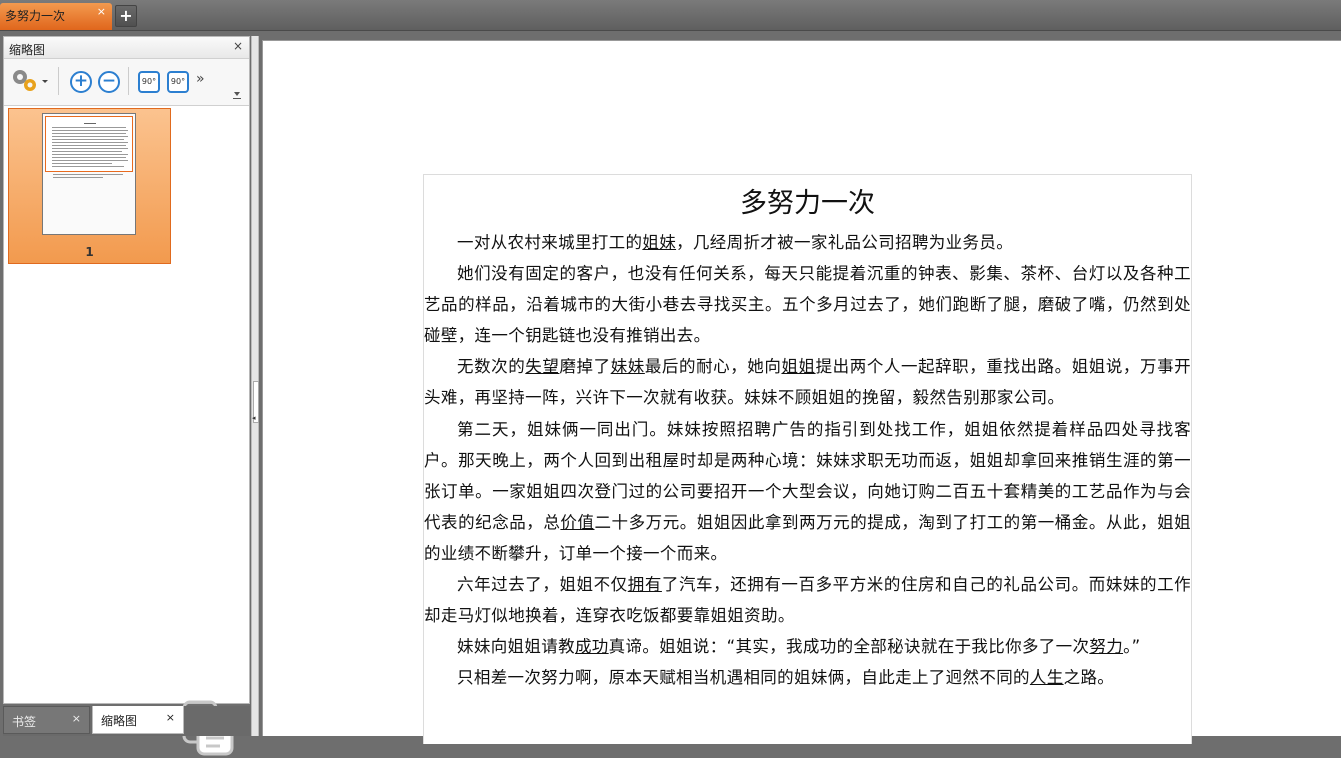 This screenshot has width=1341, height=758. Describe the element at coordinates (798, 366) in the screenshot. I see `keyword-link: 姐姐` at that location.